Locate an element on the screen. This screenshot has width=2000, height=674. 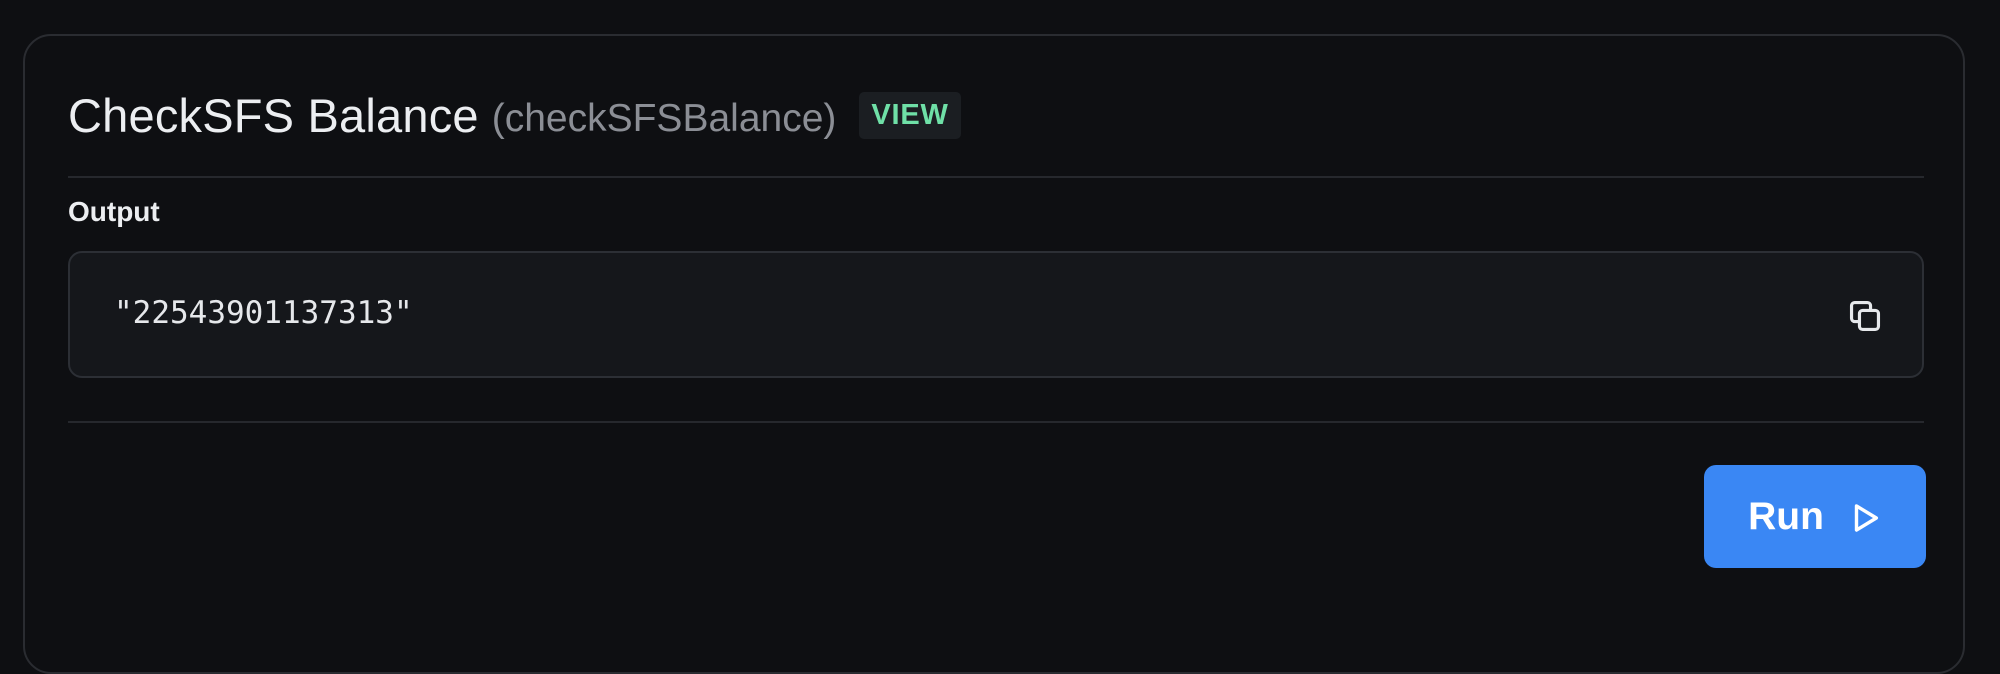
play-icon is located at coordinates (1865, 518).